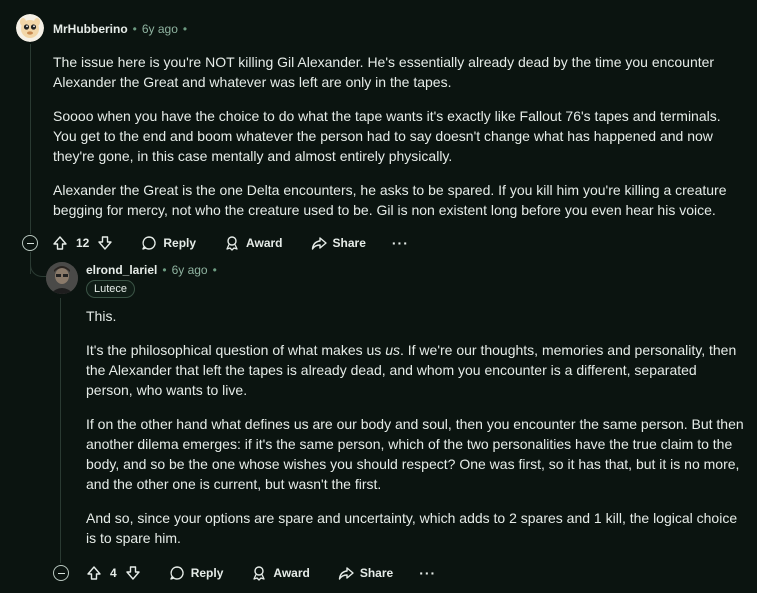 The height and width of the screenshot is (593, 757). I want to click on comment-author: elrond_lariel, so click(121, 270).